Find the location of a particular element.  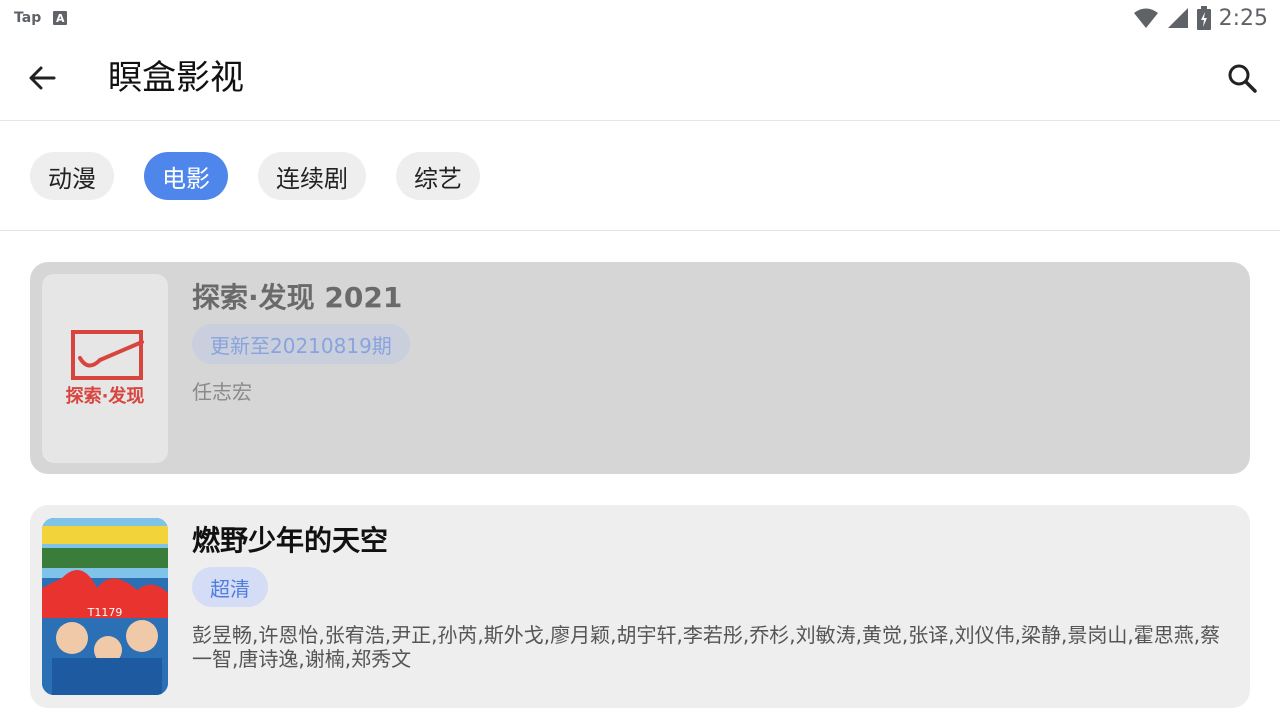

back-button is located at coordinates (42, 78).